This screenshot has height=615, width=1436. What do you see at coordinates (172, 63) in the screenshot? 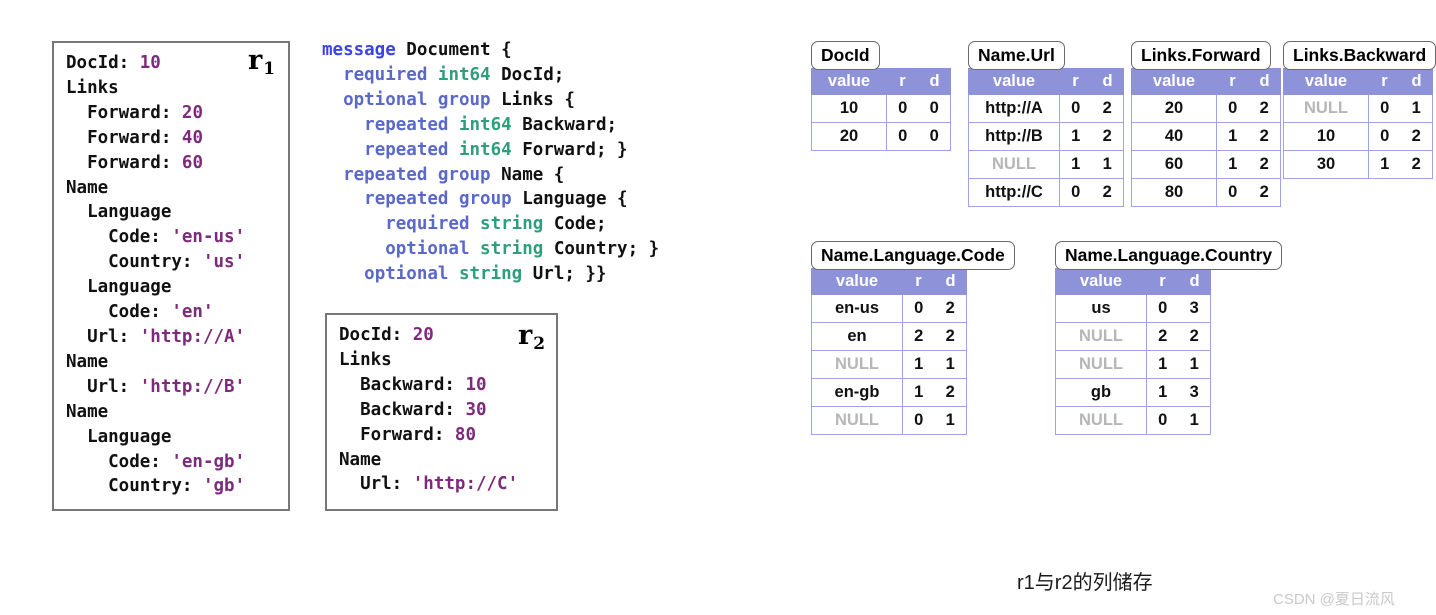
I see `record-line: DocId: 10` at bounding box center [172, 63].